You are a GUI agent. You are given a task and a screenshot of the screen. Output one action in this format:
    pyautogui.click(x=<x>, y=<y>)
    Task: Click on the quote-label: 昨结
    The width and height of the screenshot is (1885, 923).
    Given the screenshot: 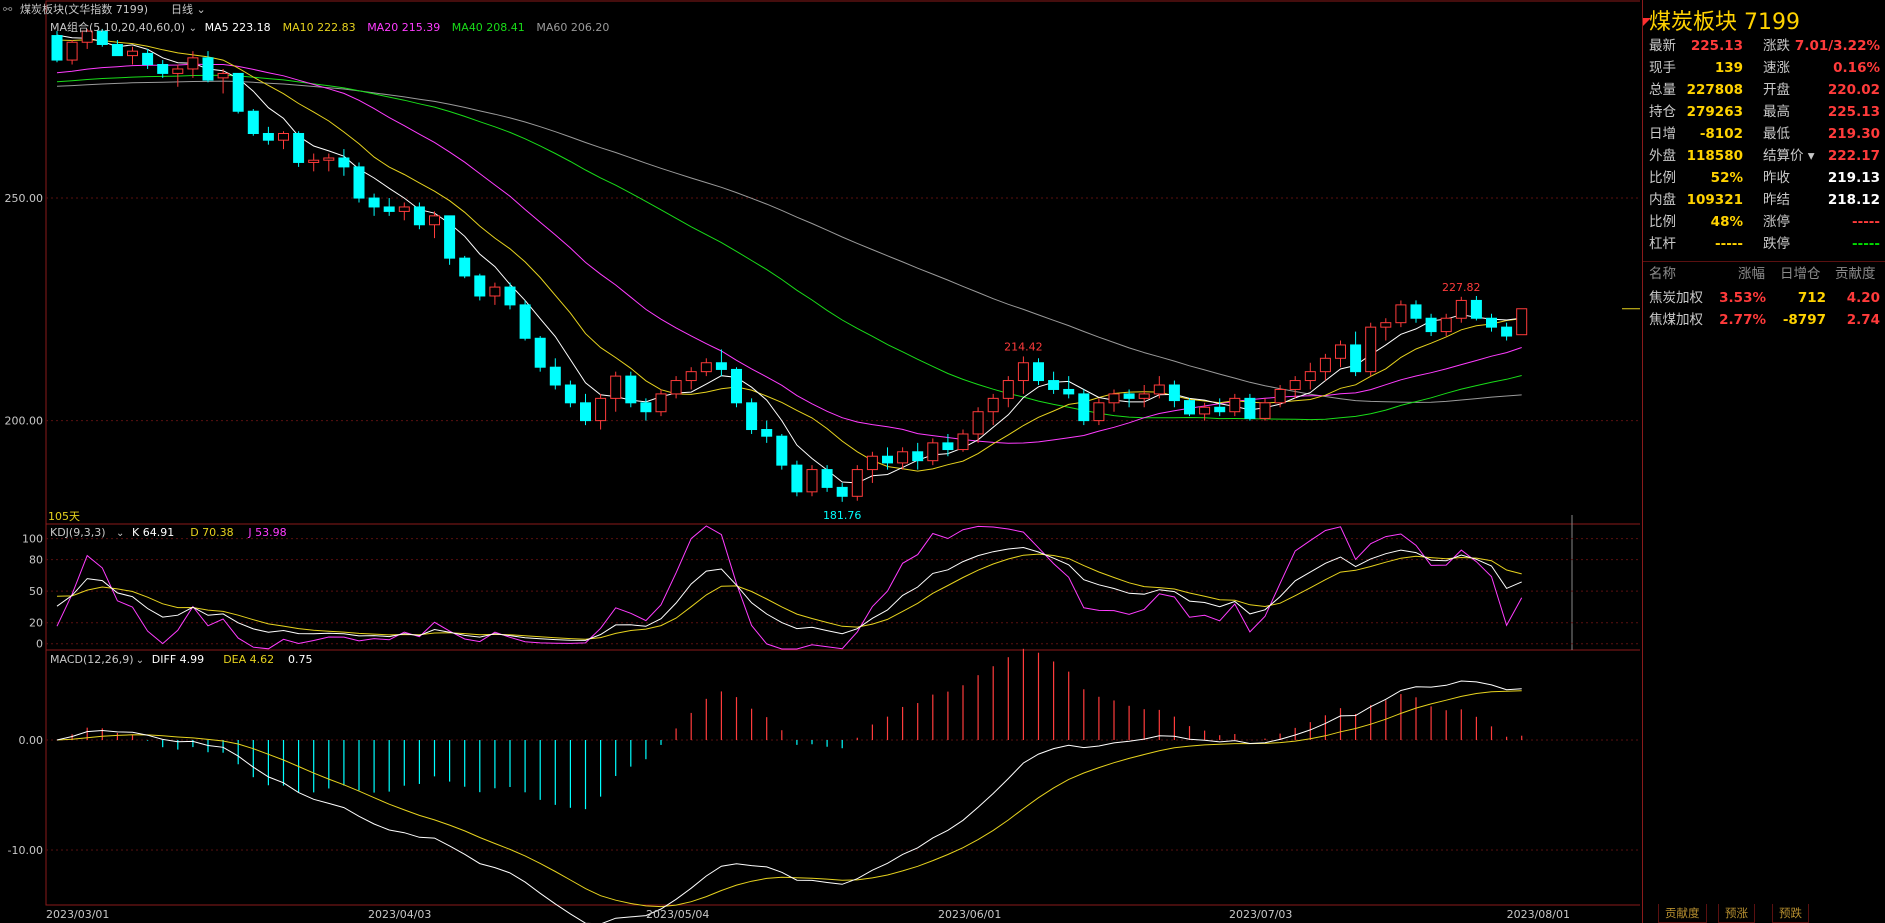 What is the action you would take?
    pyautogui.click(x=1776, y=200)
    